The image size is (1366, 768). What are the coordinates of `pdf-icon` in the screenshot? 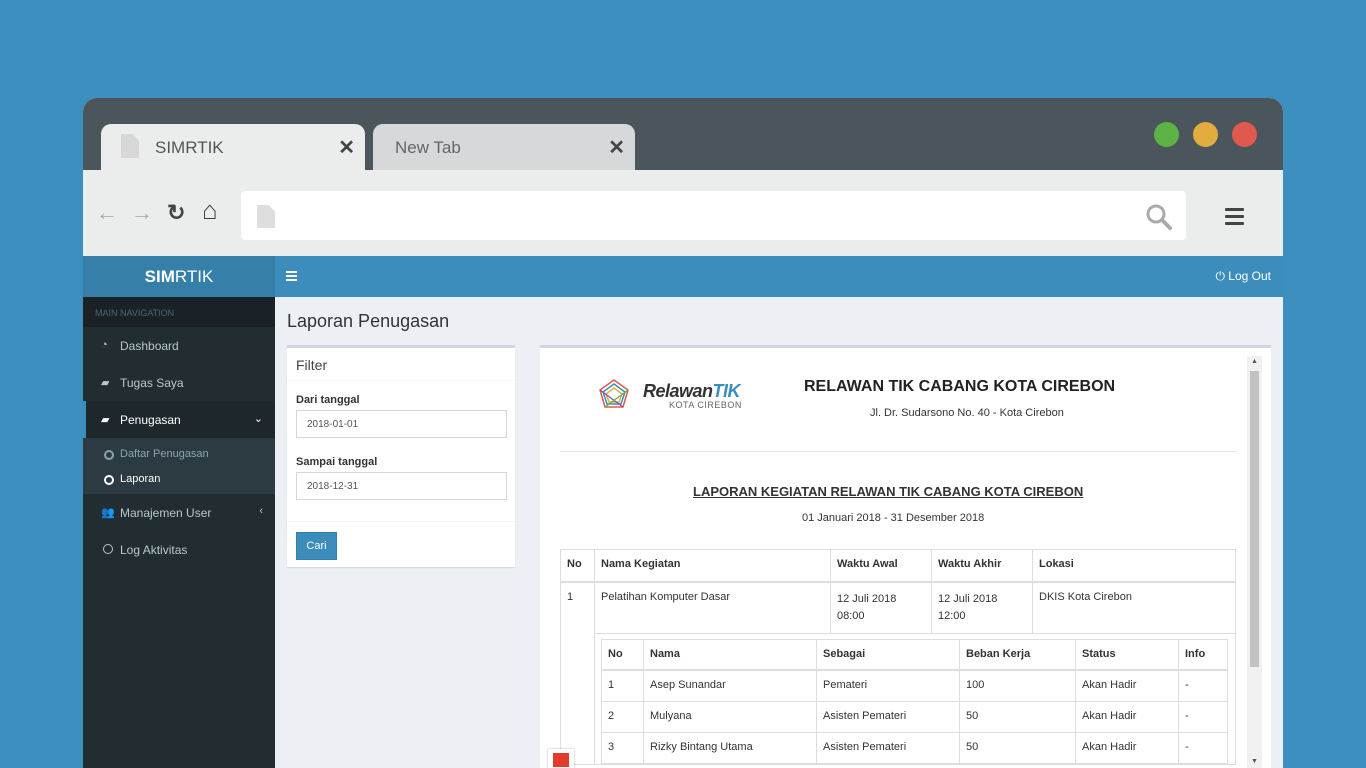 It's located at (561, 758).